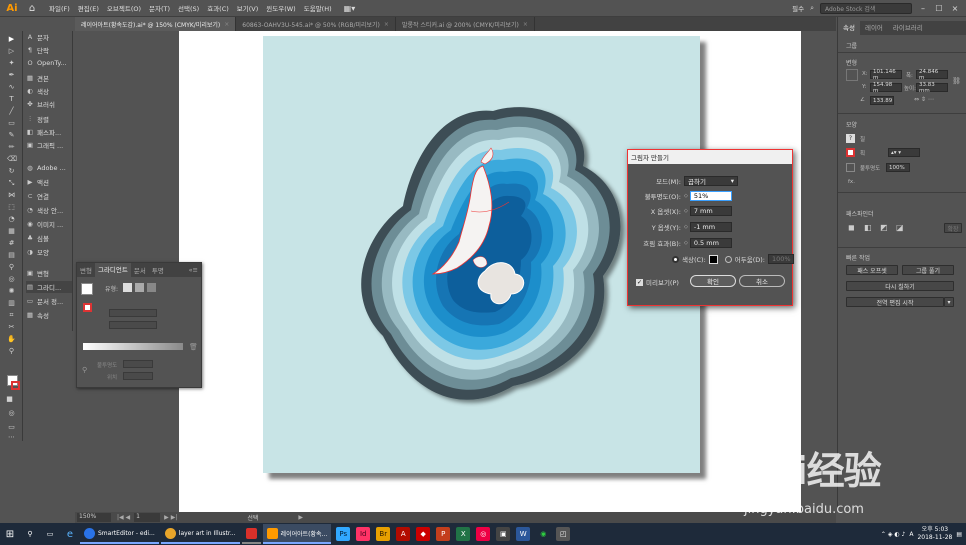  Describe the element at coordinates (49, 196) in the screenshot. I see `dock-item: ⊂ 연결` at that location.